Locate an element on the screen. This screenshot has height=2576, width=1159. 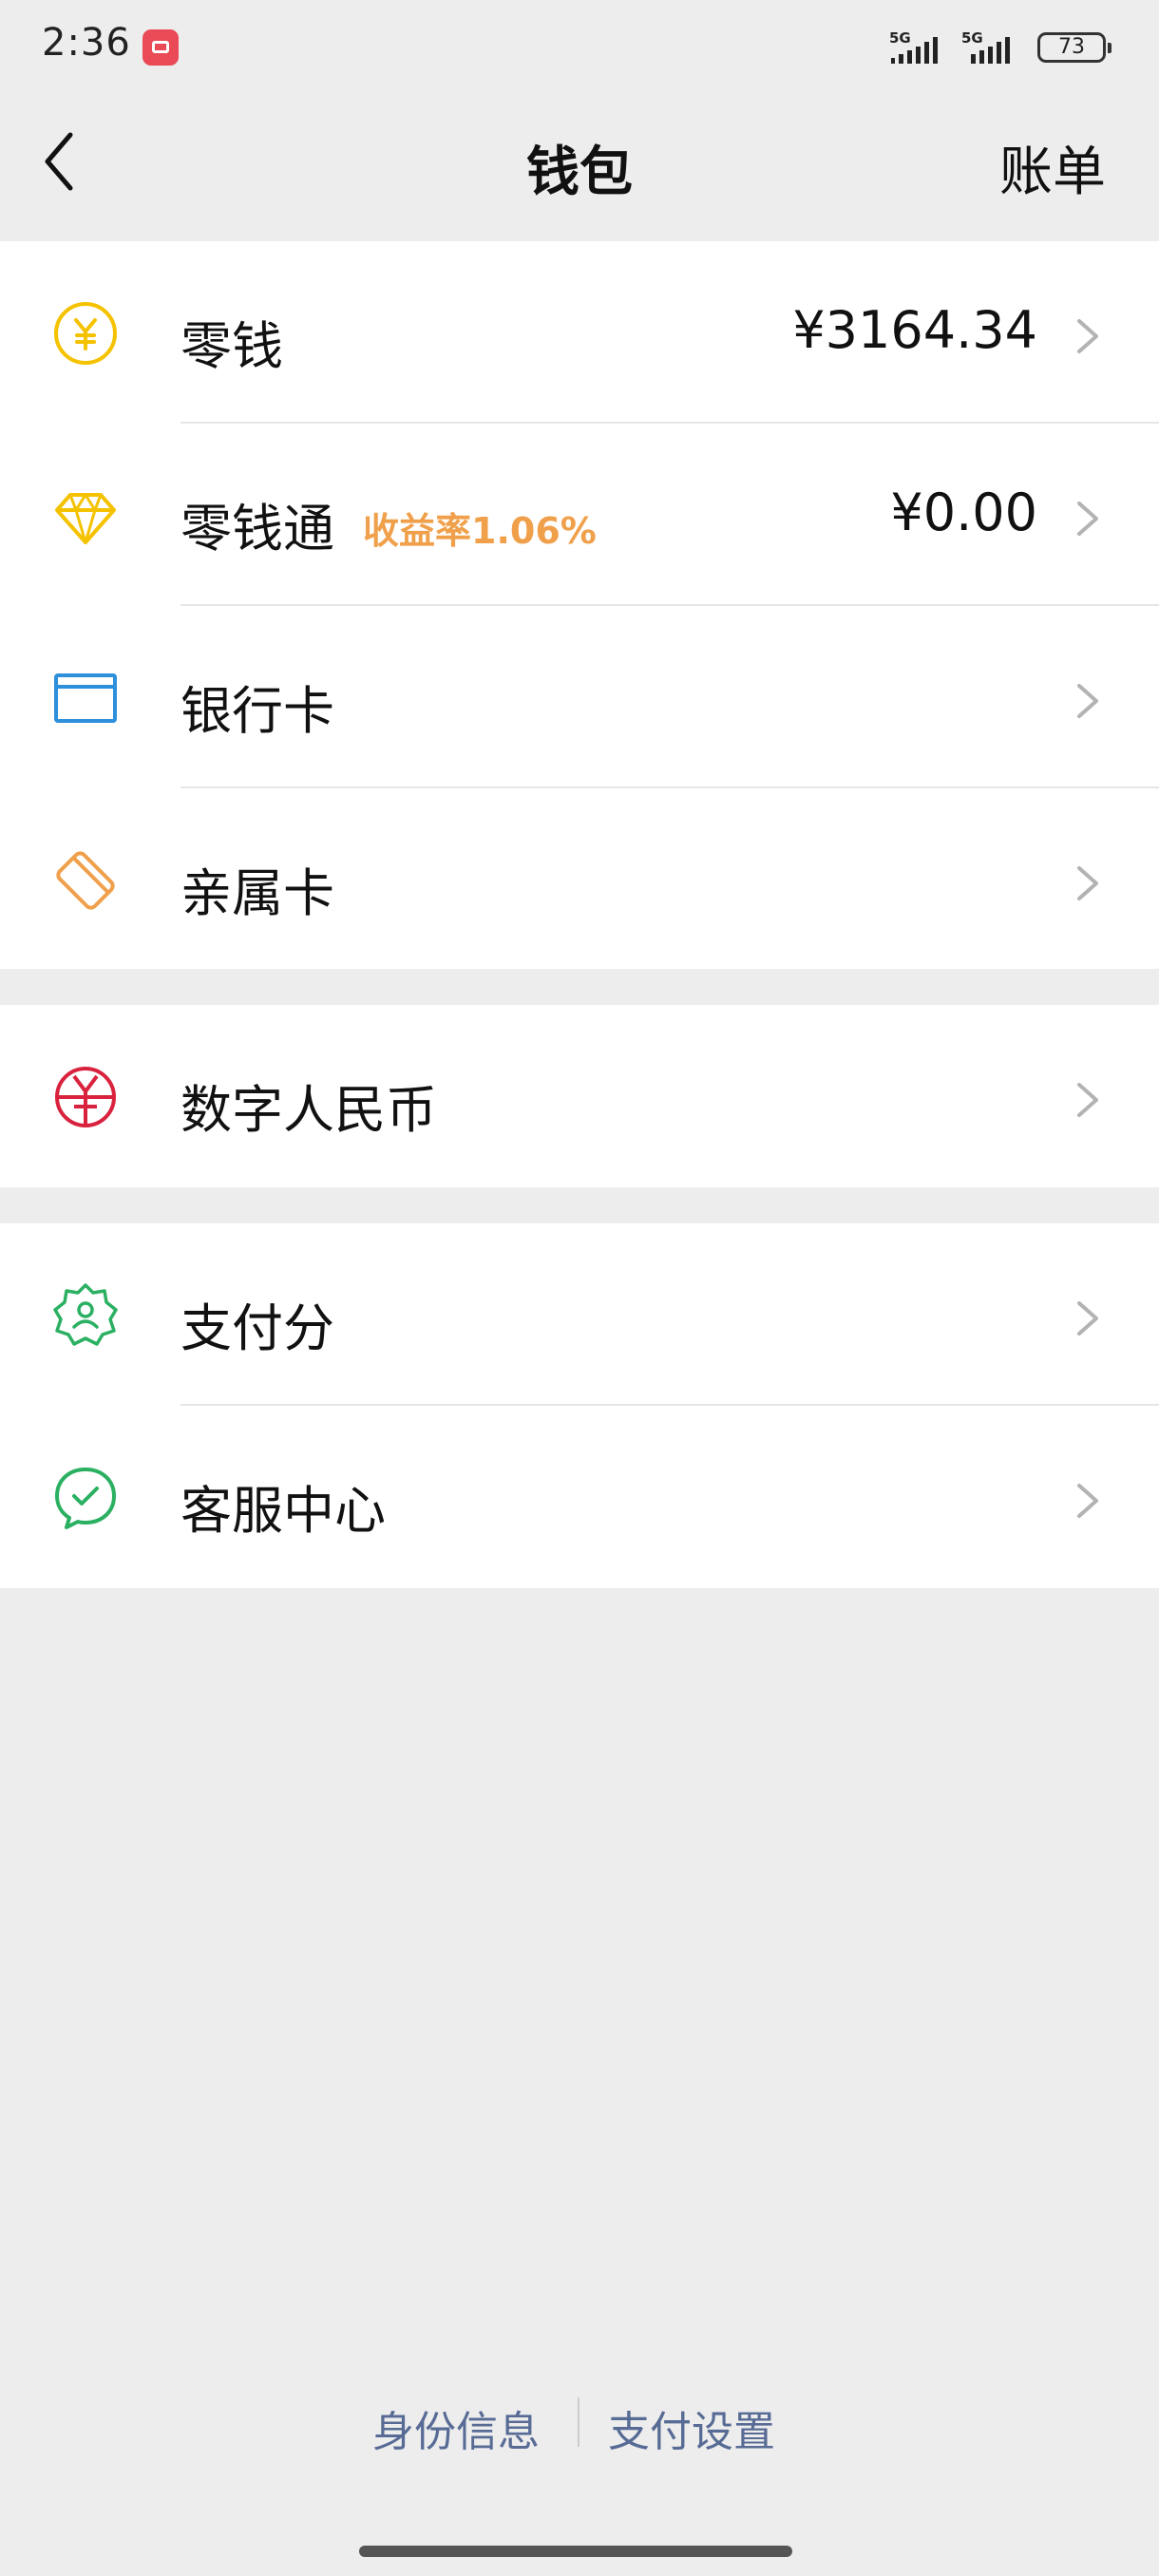
footer-links: 身份信息 支付设置 is located at coordinates (579, 2422).